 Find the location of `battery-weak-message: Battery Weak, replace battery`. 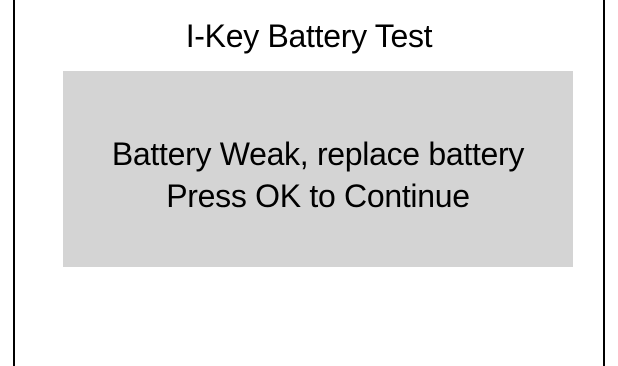

battery-weak-message: Battery Weak, replace battery is located at coordinates (318, 154).